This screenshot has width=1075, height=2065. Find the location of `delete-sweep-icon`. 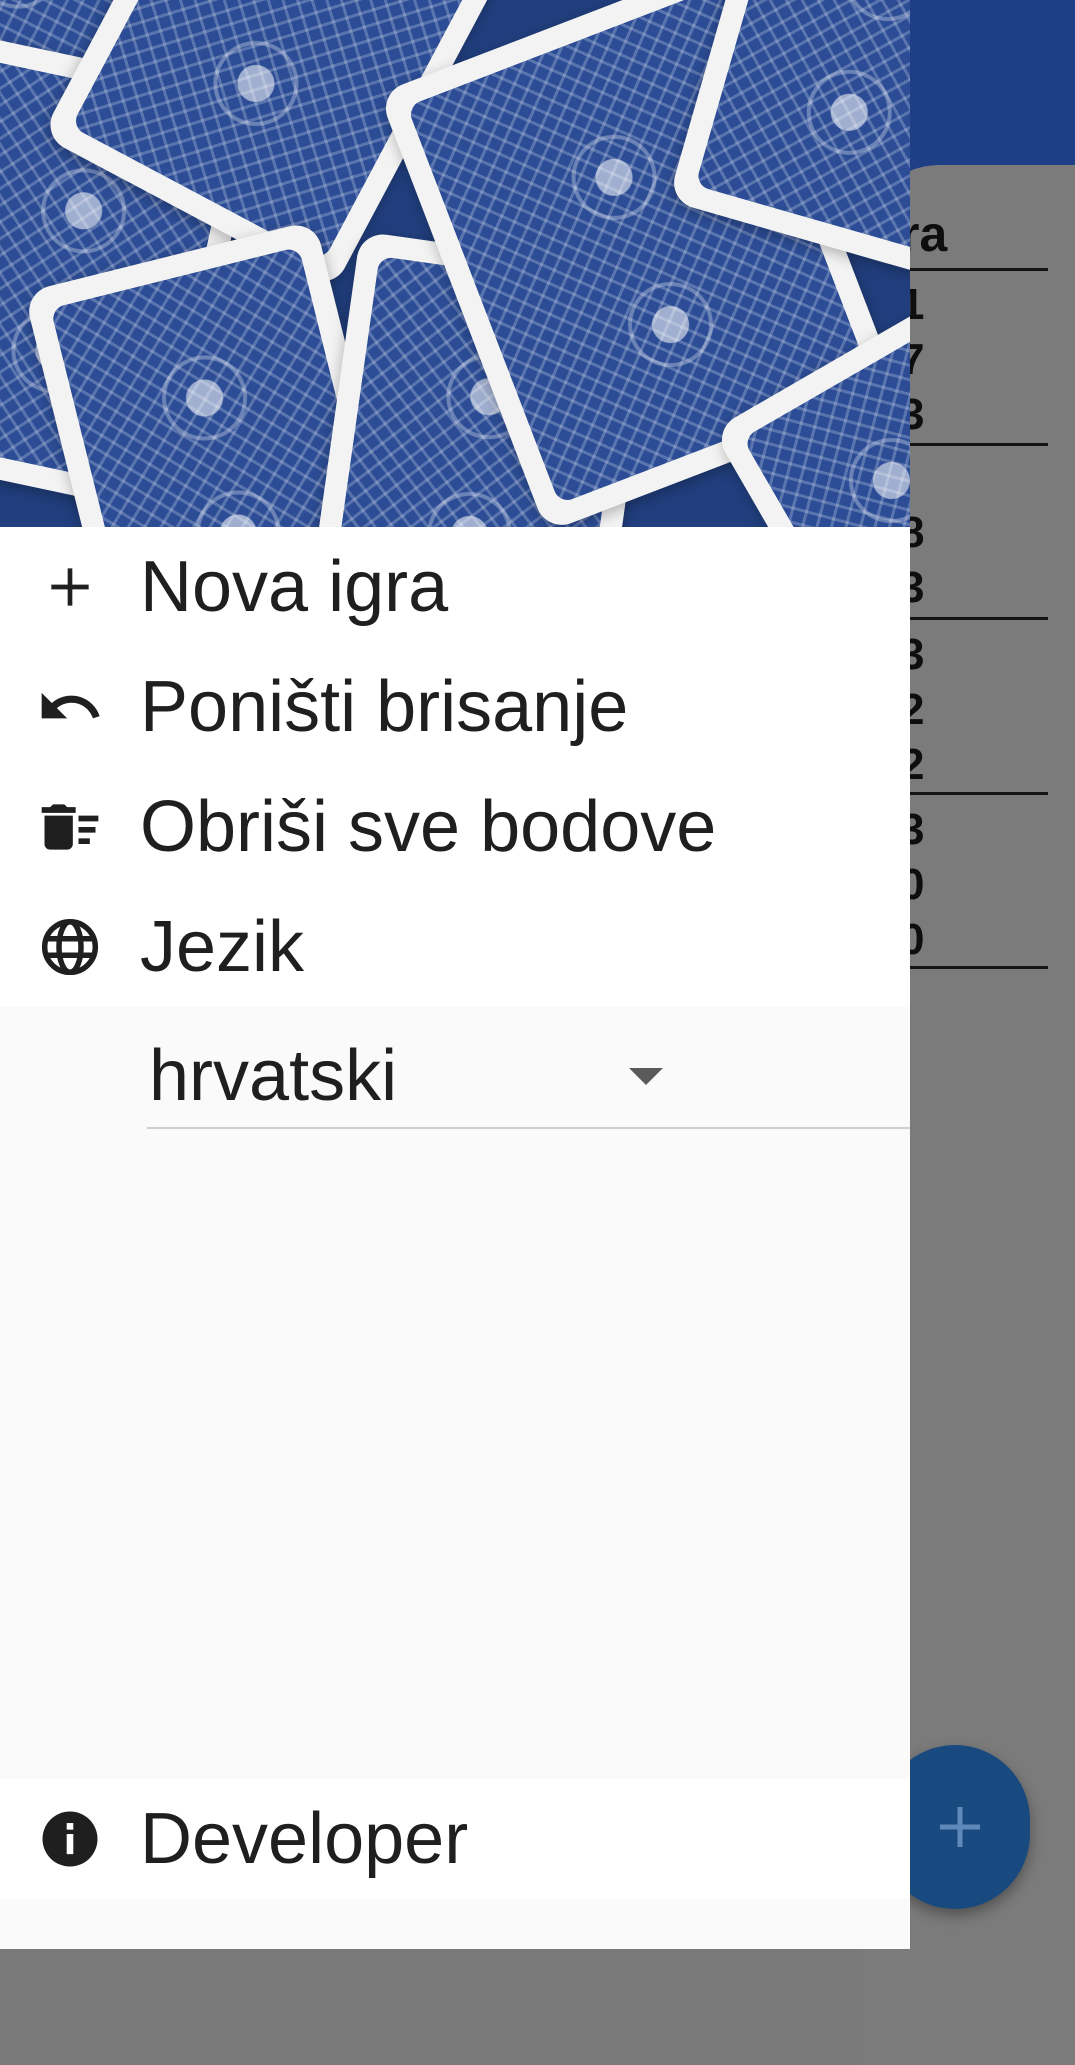

delete-sweep-icon is located at coordinates (70, 827).